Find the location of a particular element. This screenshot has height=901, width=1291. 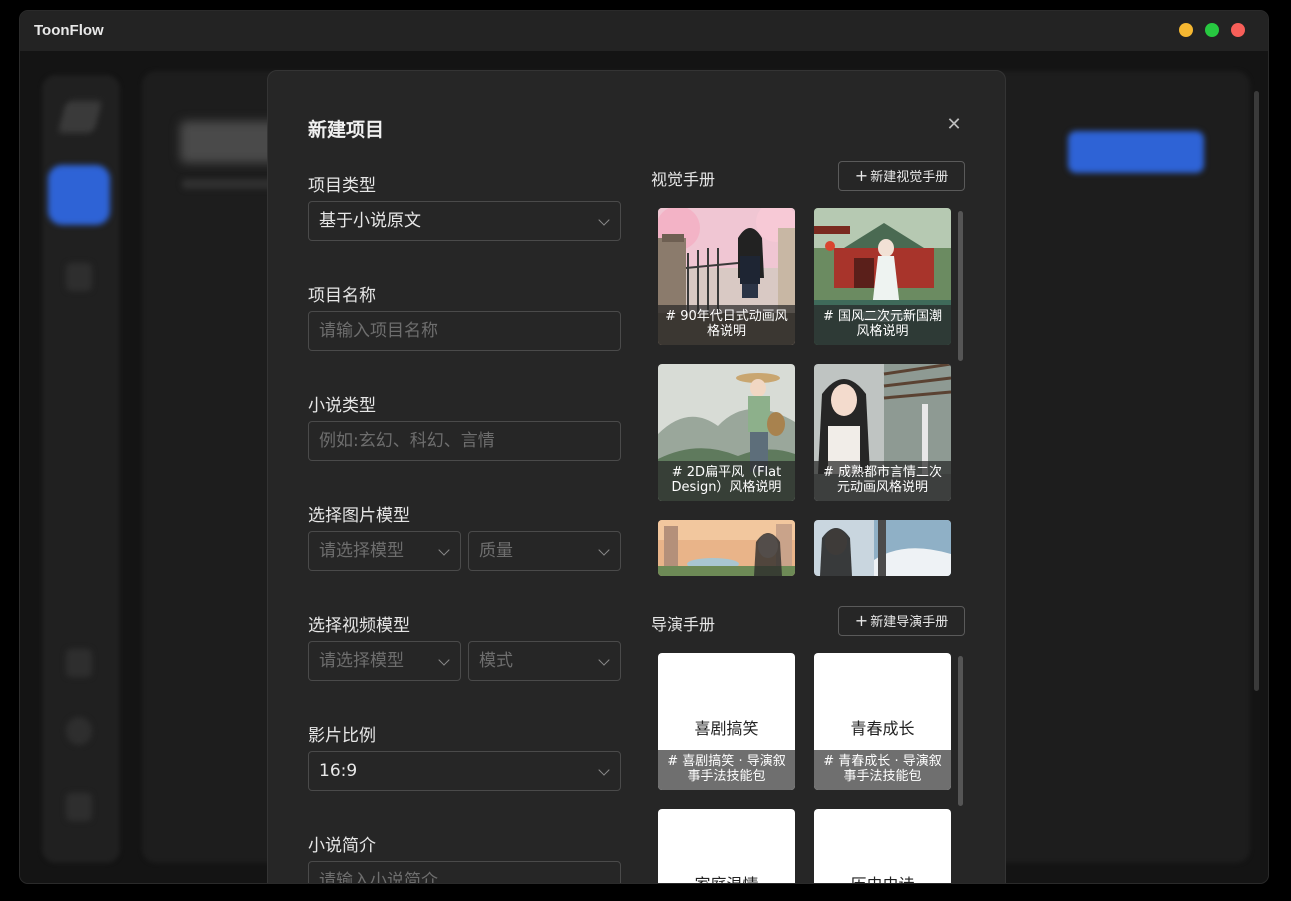

director-card: 家庭温情 is located at coordinates (726, 846).